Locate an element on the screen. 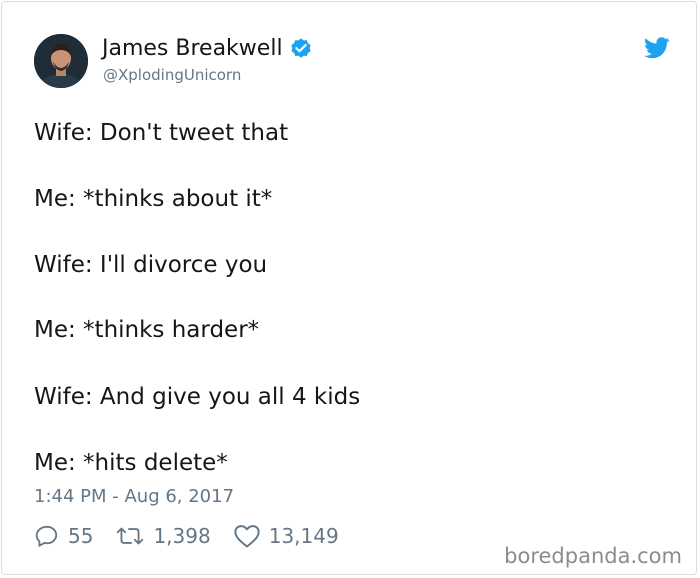  tweet-text-line: Me: *thinks about it* is located at coordinates (153, 199).